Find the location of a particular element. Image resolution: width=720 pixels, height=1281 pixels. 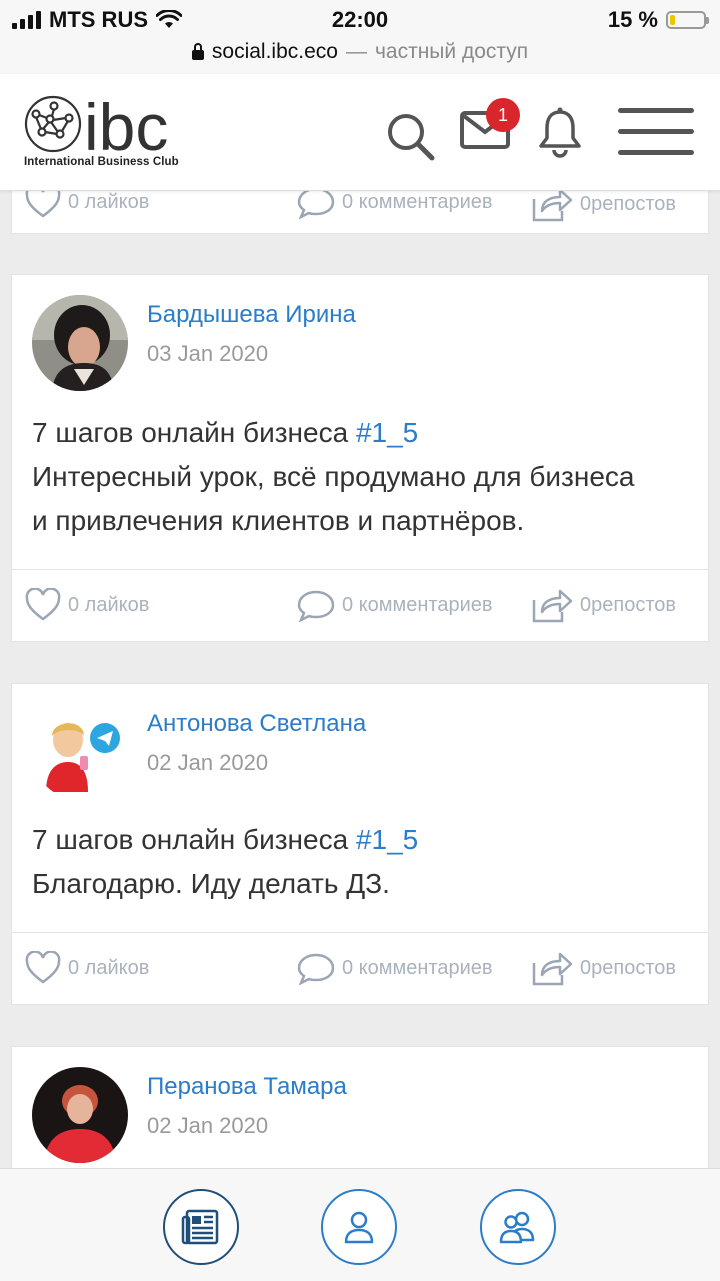

nav-groups is located at coordinates (518, 1227).